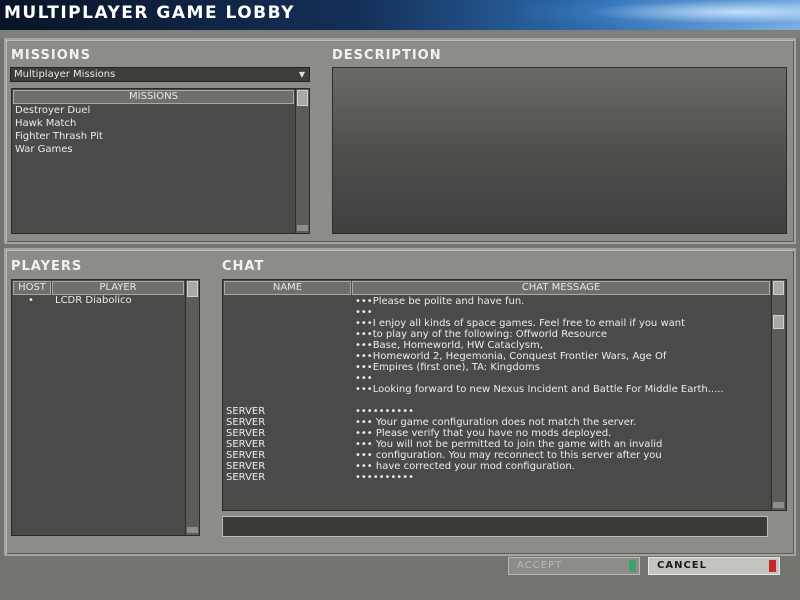 This screenshot has height=600, width=800. I want to click on missions-scroll-down-arrow, so click(302, 228).